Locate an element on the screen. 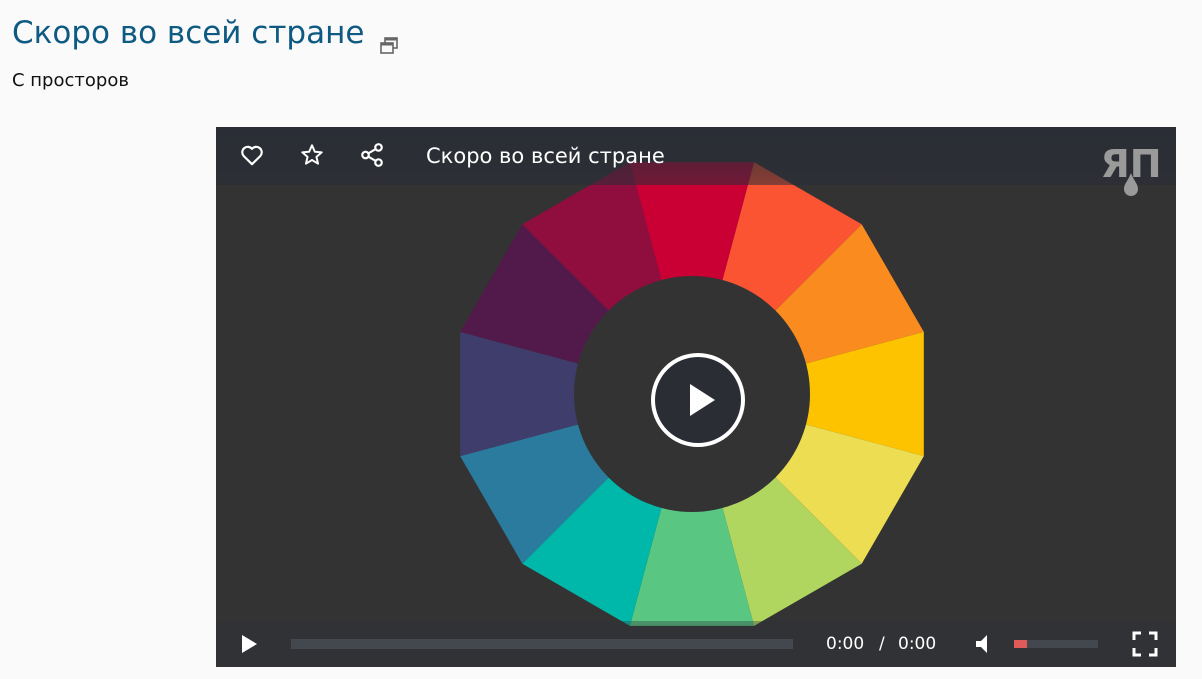 The image size is (1202, 679). volume-slider is located at coordinates (1056, 644).